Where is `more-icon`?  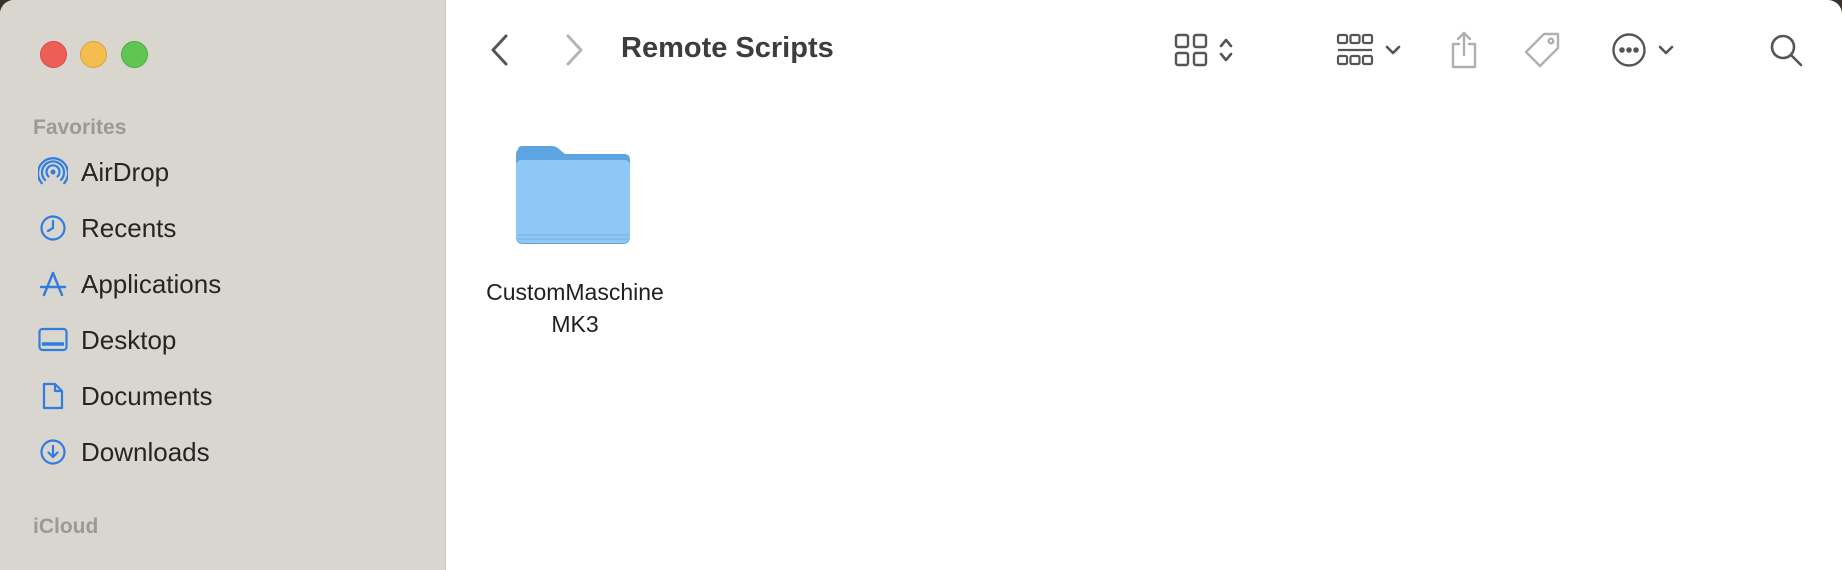 more-icon is located at coordinates (1629, 52).